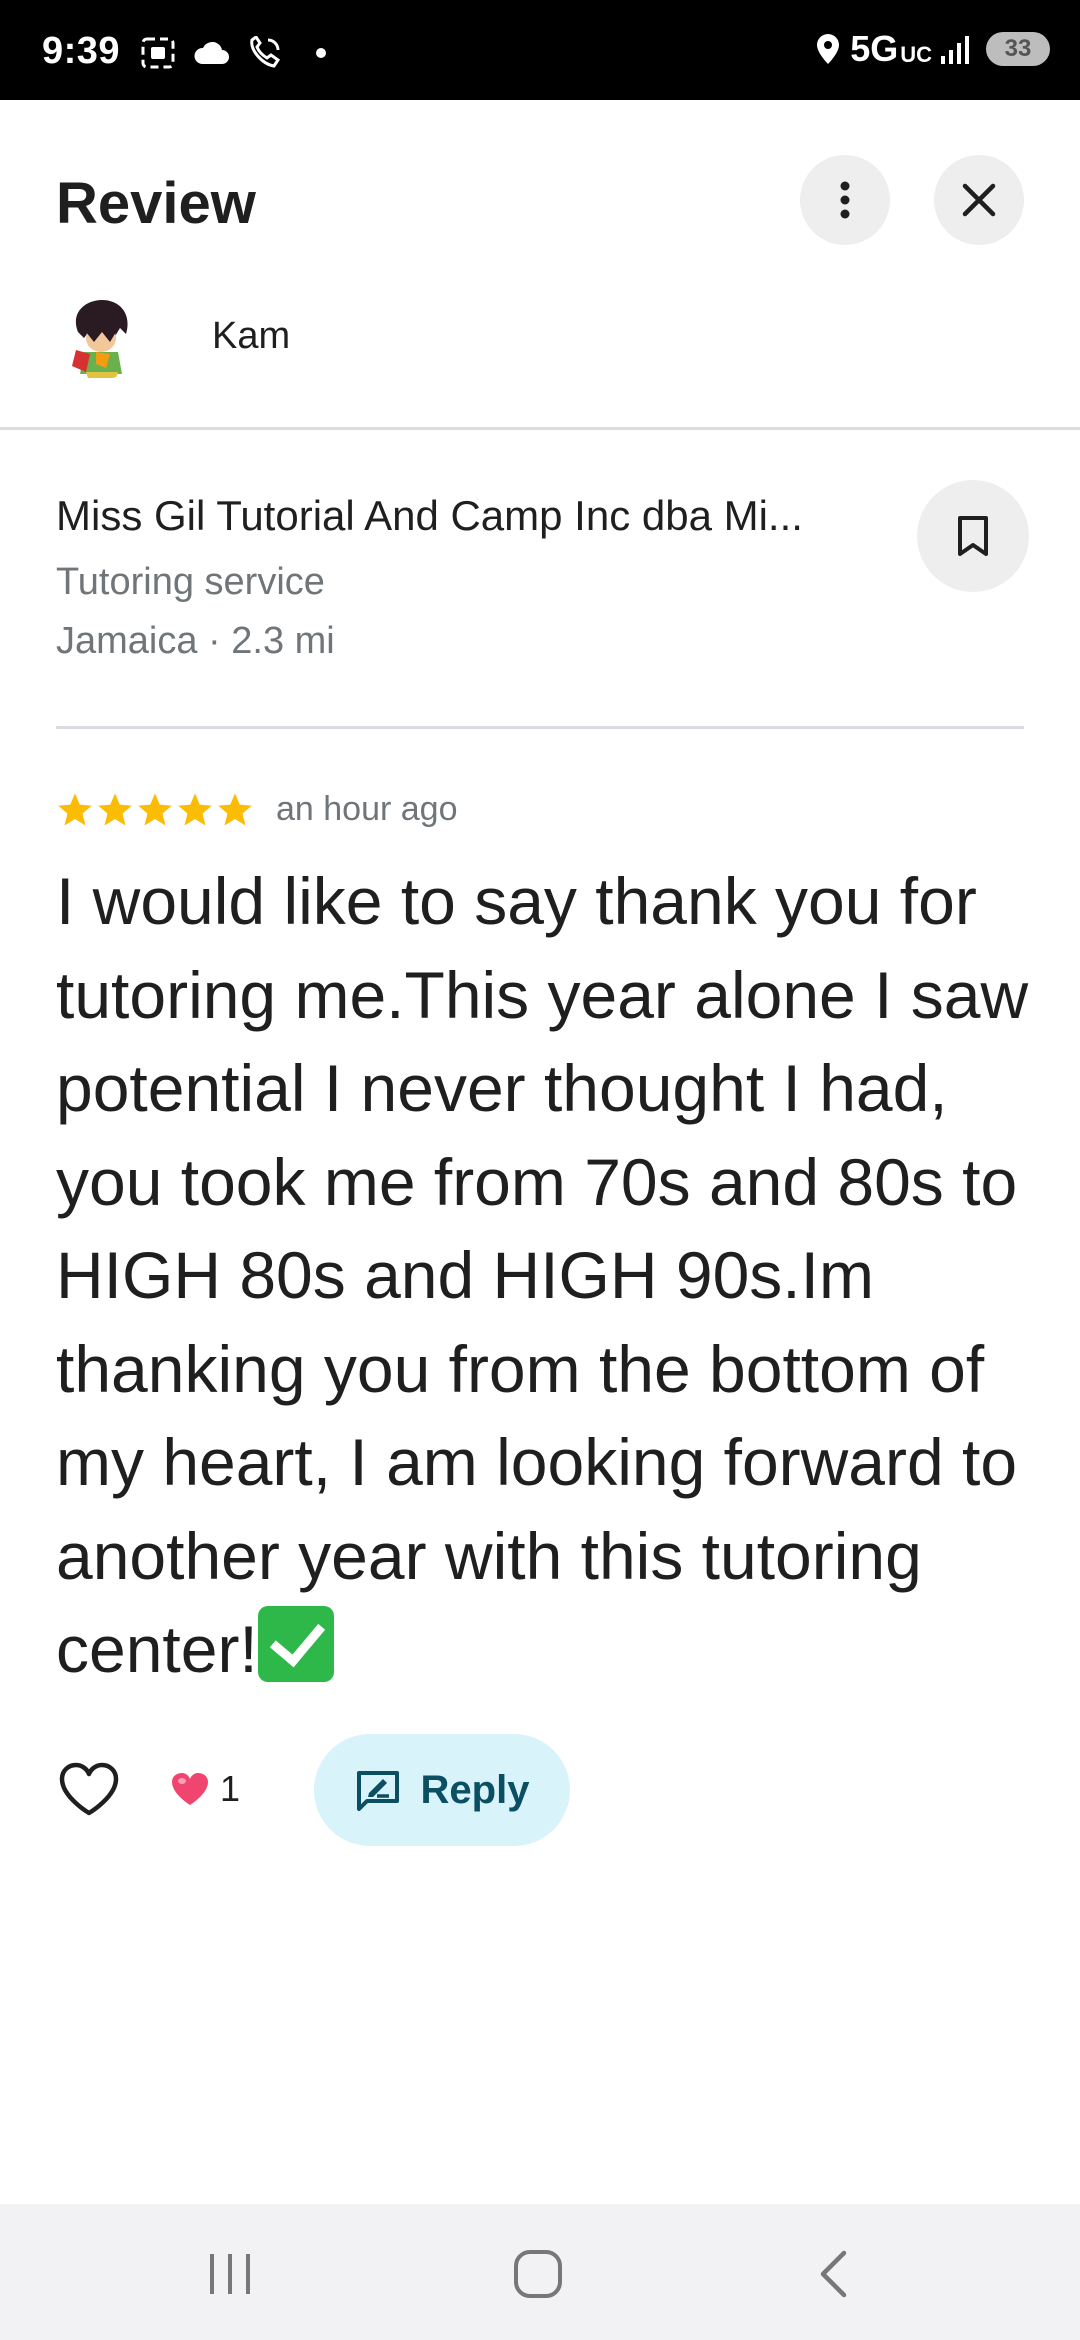 This screenshot has width=1080, height=2340. I want to click on close-icon, so click(979, 200).